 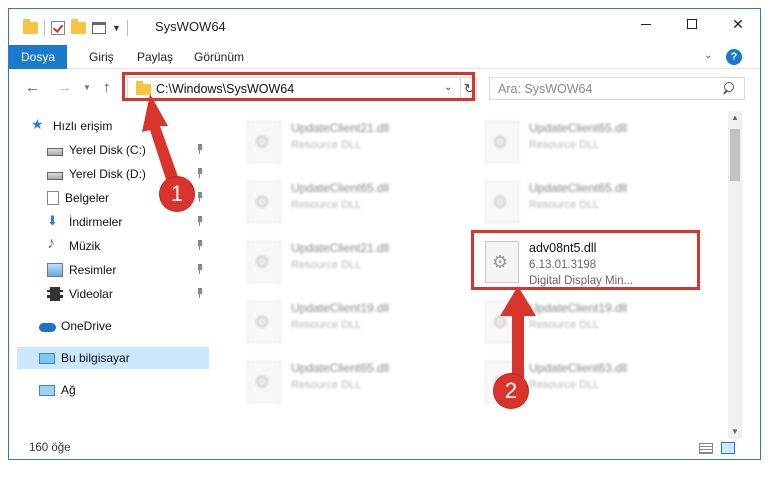 What do you see at coordinates (190, 26) in the screenshot?
I see `window-title: SysWOW64` at bounding box center [190, 26].